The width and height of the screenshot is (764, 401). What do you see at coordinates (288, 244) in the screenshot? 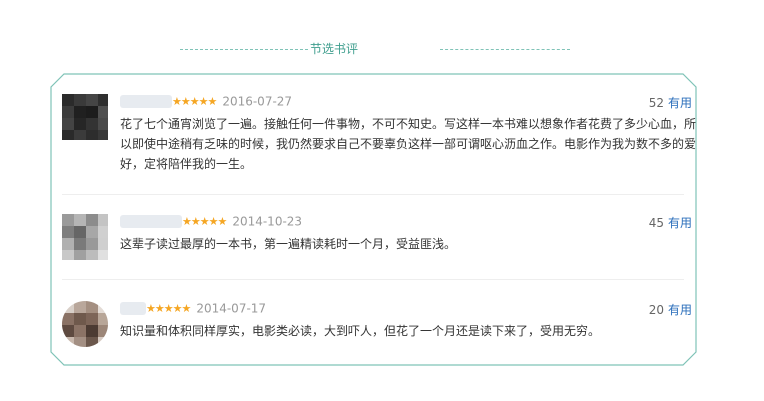
I see `review-content: 这辈子读过最厚的一本书，第一遍精读耗时一个月，受益匪浅。` at bounding box center [288, 244].